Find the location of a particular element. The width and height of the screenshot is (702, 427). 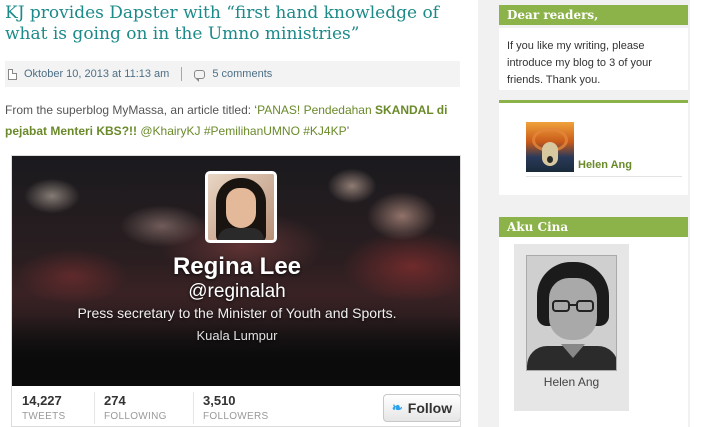

stat-tweets-label: TWEETS is located at coordinates (44, 416).